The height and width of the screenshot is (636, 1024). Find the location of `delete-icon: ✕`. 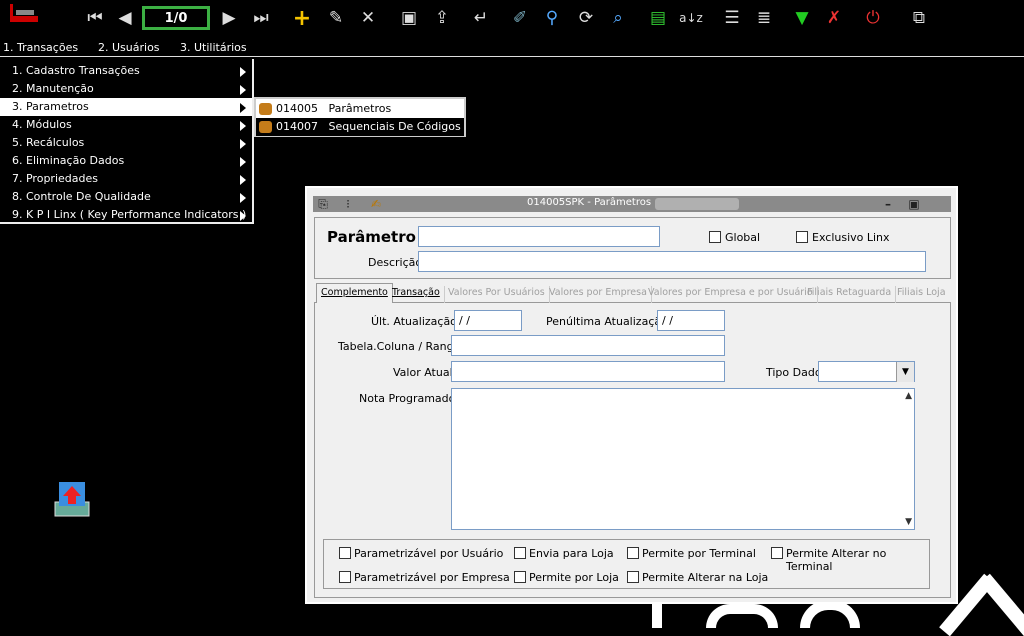

delete-icon: ✕ is located at coordinates (368, 18).